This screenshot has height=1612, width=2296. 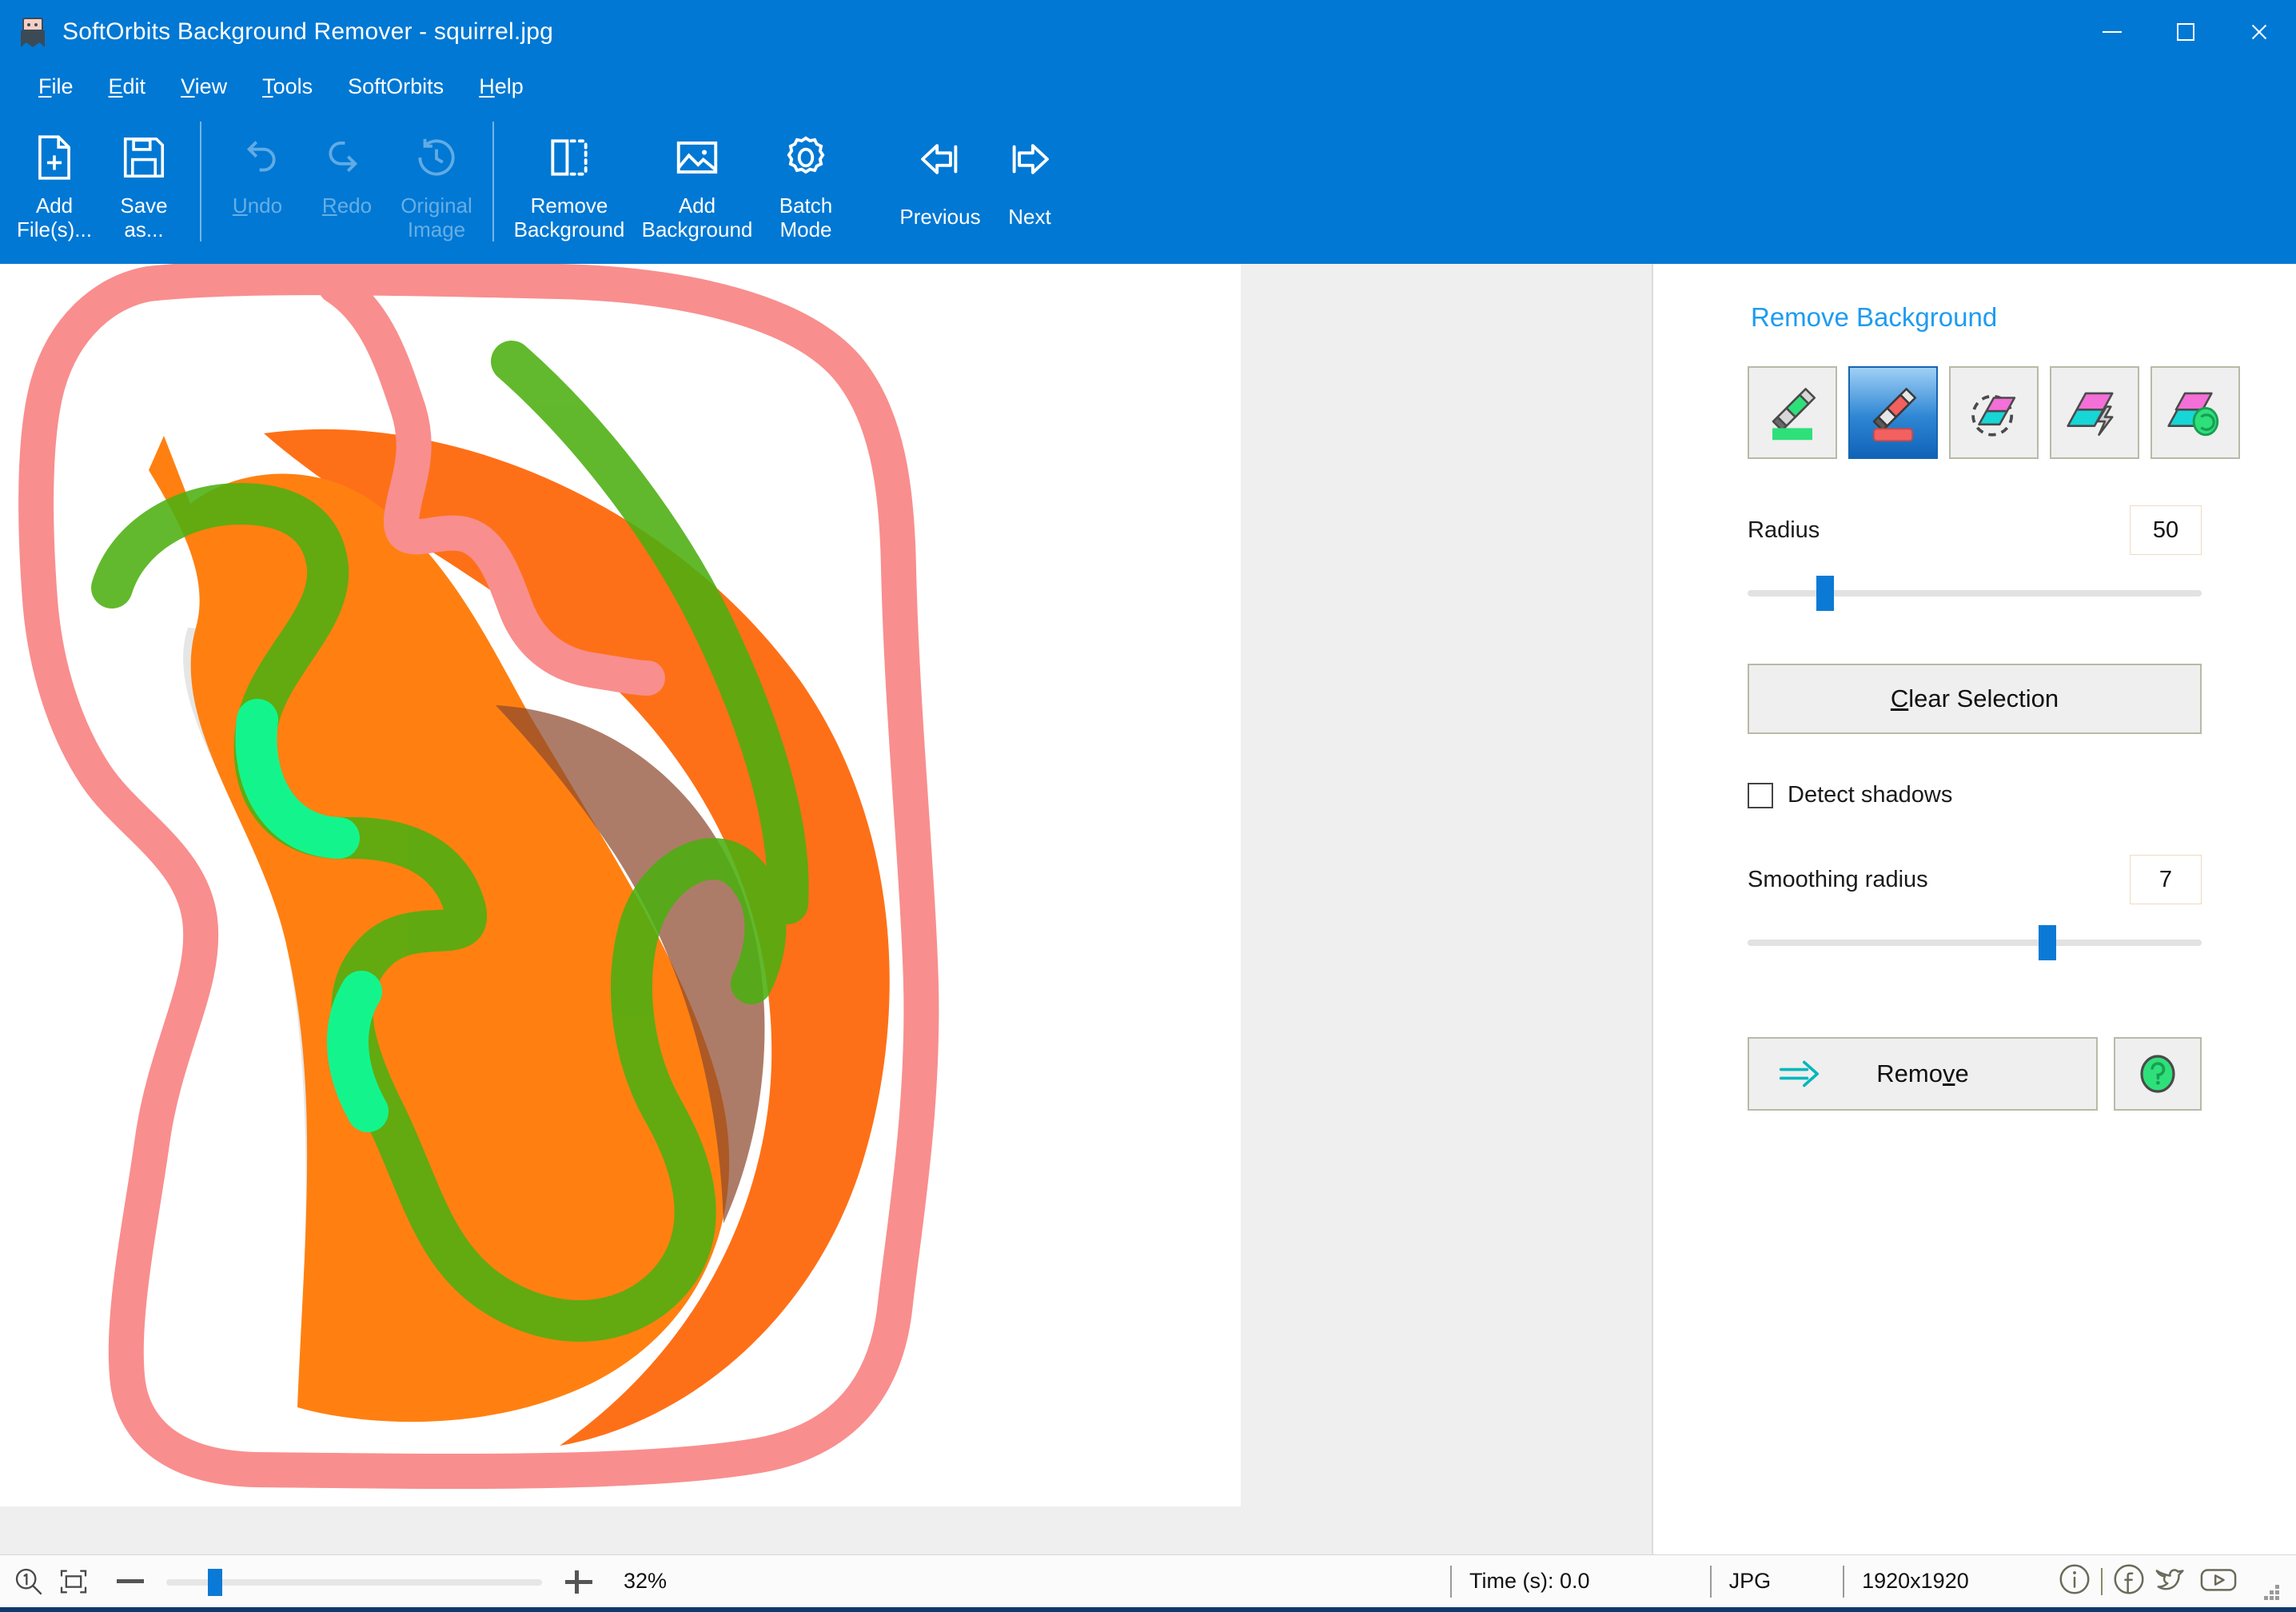 I want to click on social-links, so click(x=2148, y=1581).